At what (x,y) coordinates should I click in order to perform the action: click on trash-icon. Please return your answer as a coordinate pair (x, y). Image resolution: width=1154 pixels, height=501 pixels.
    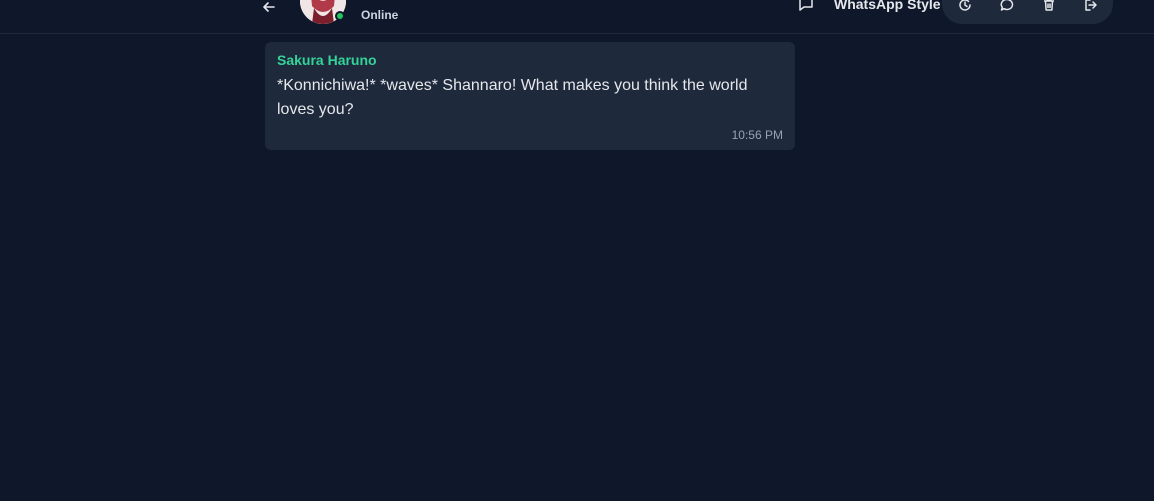
    Looking at the image, I should click on (1049, 5).